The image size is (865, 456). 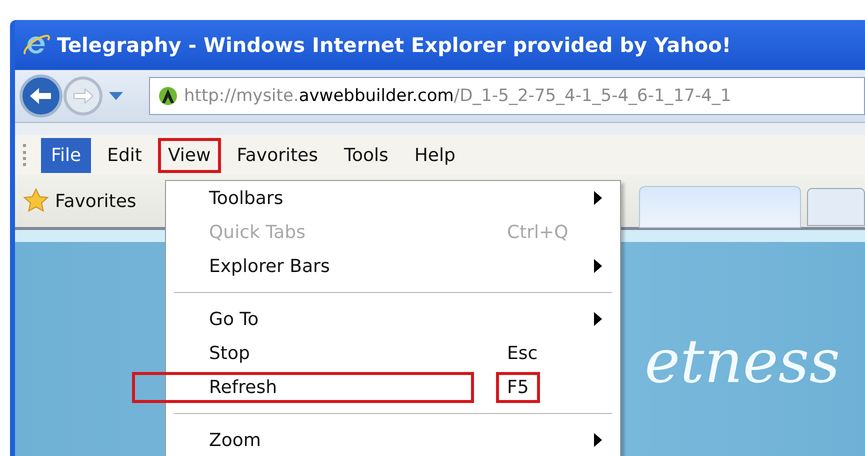 What do you see at coordinates (168, 96) in the screenshot?
I see `site-icon` at bounding box center [168, 96].